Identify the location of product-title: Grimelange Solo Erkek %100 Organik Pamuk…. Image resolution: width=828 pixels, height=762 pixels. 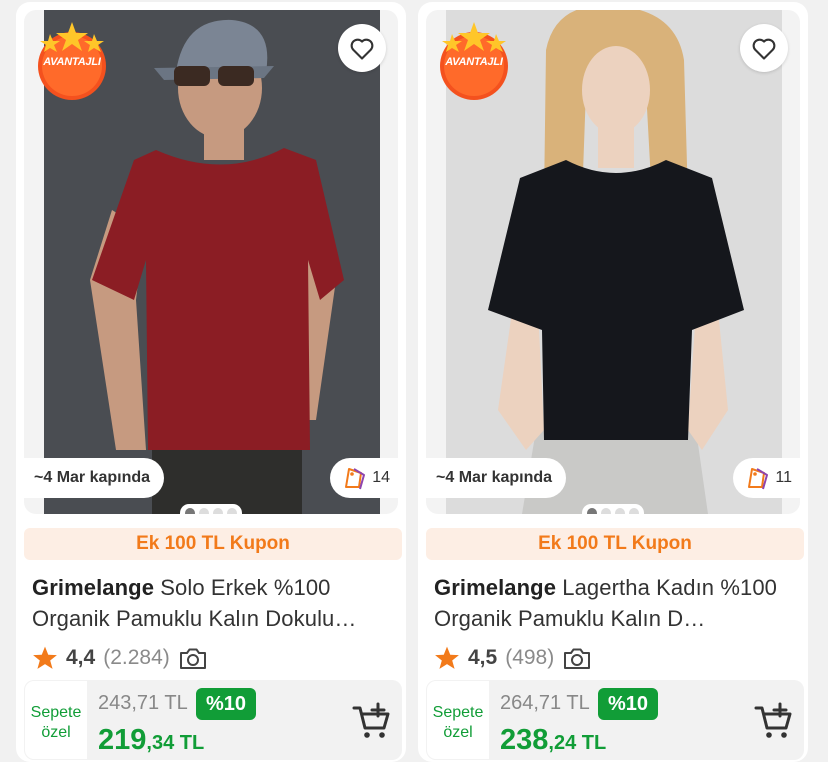
(213, 603).